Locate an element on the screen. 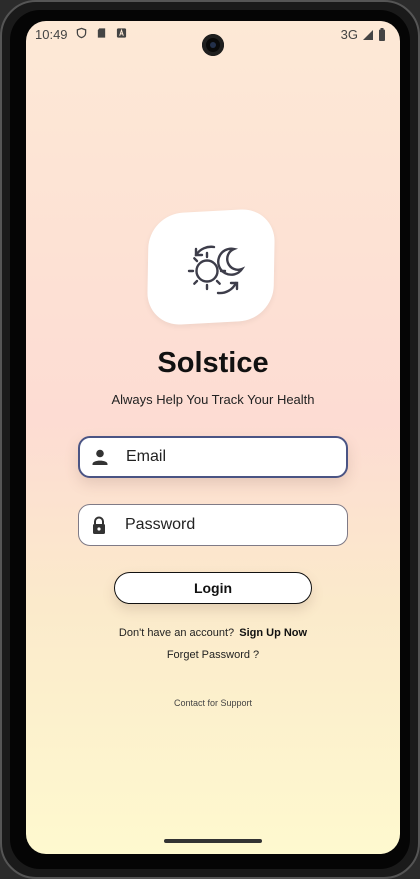 This screenshot has height=879, width=420. lock-icon is located at coordinates (99, 525).